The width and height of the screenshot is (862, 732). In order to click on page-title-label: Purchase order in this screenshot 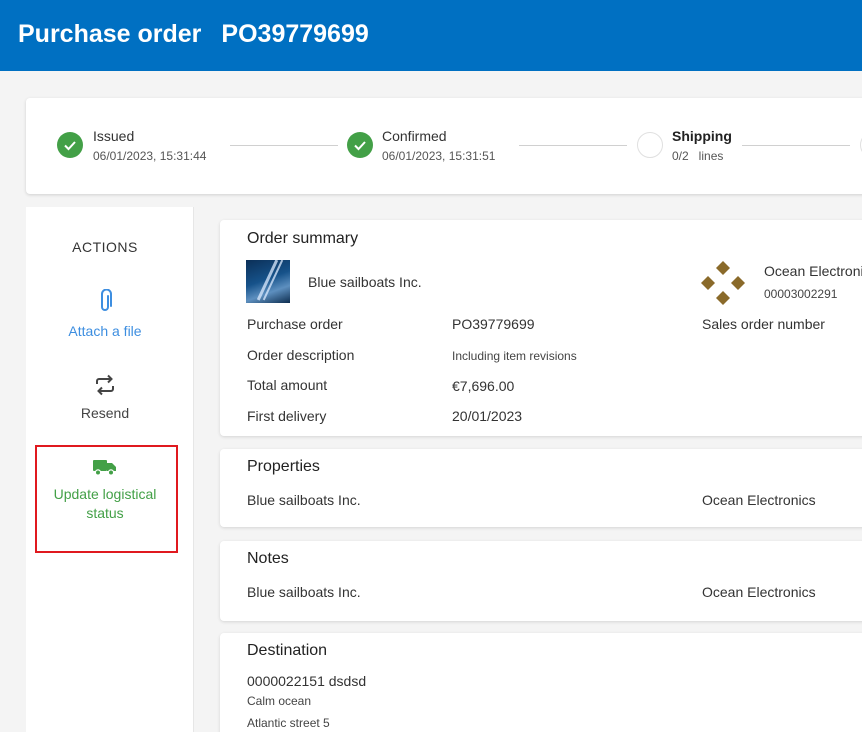, I will do `click(110, 34)`.